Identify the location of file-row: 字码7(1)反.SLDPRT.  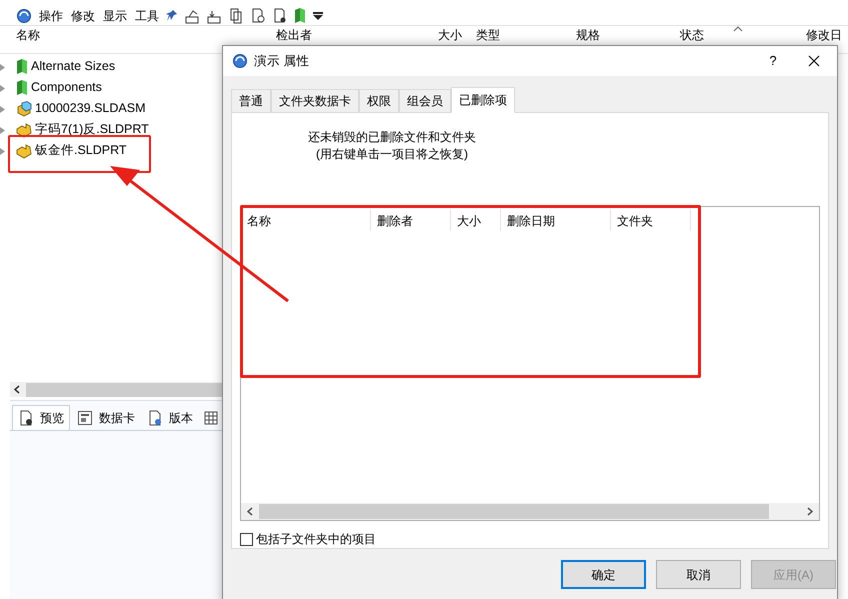
(82, 129).